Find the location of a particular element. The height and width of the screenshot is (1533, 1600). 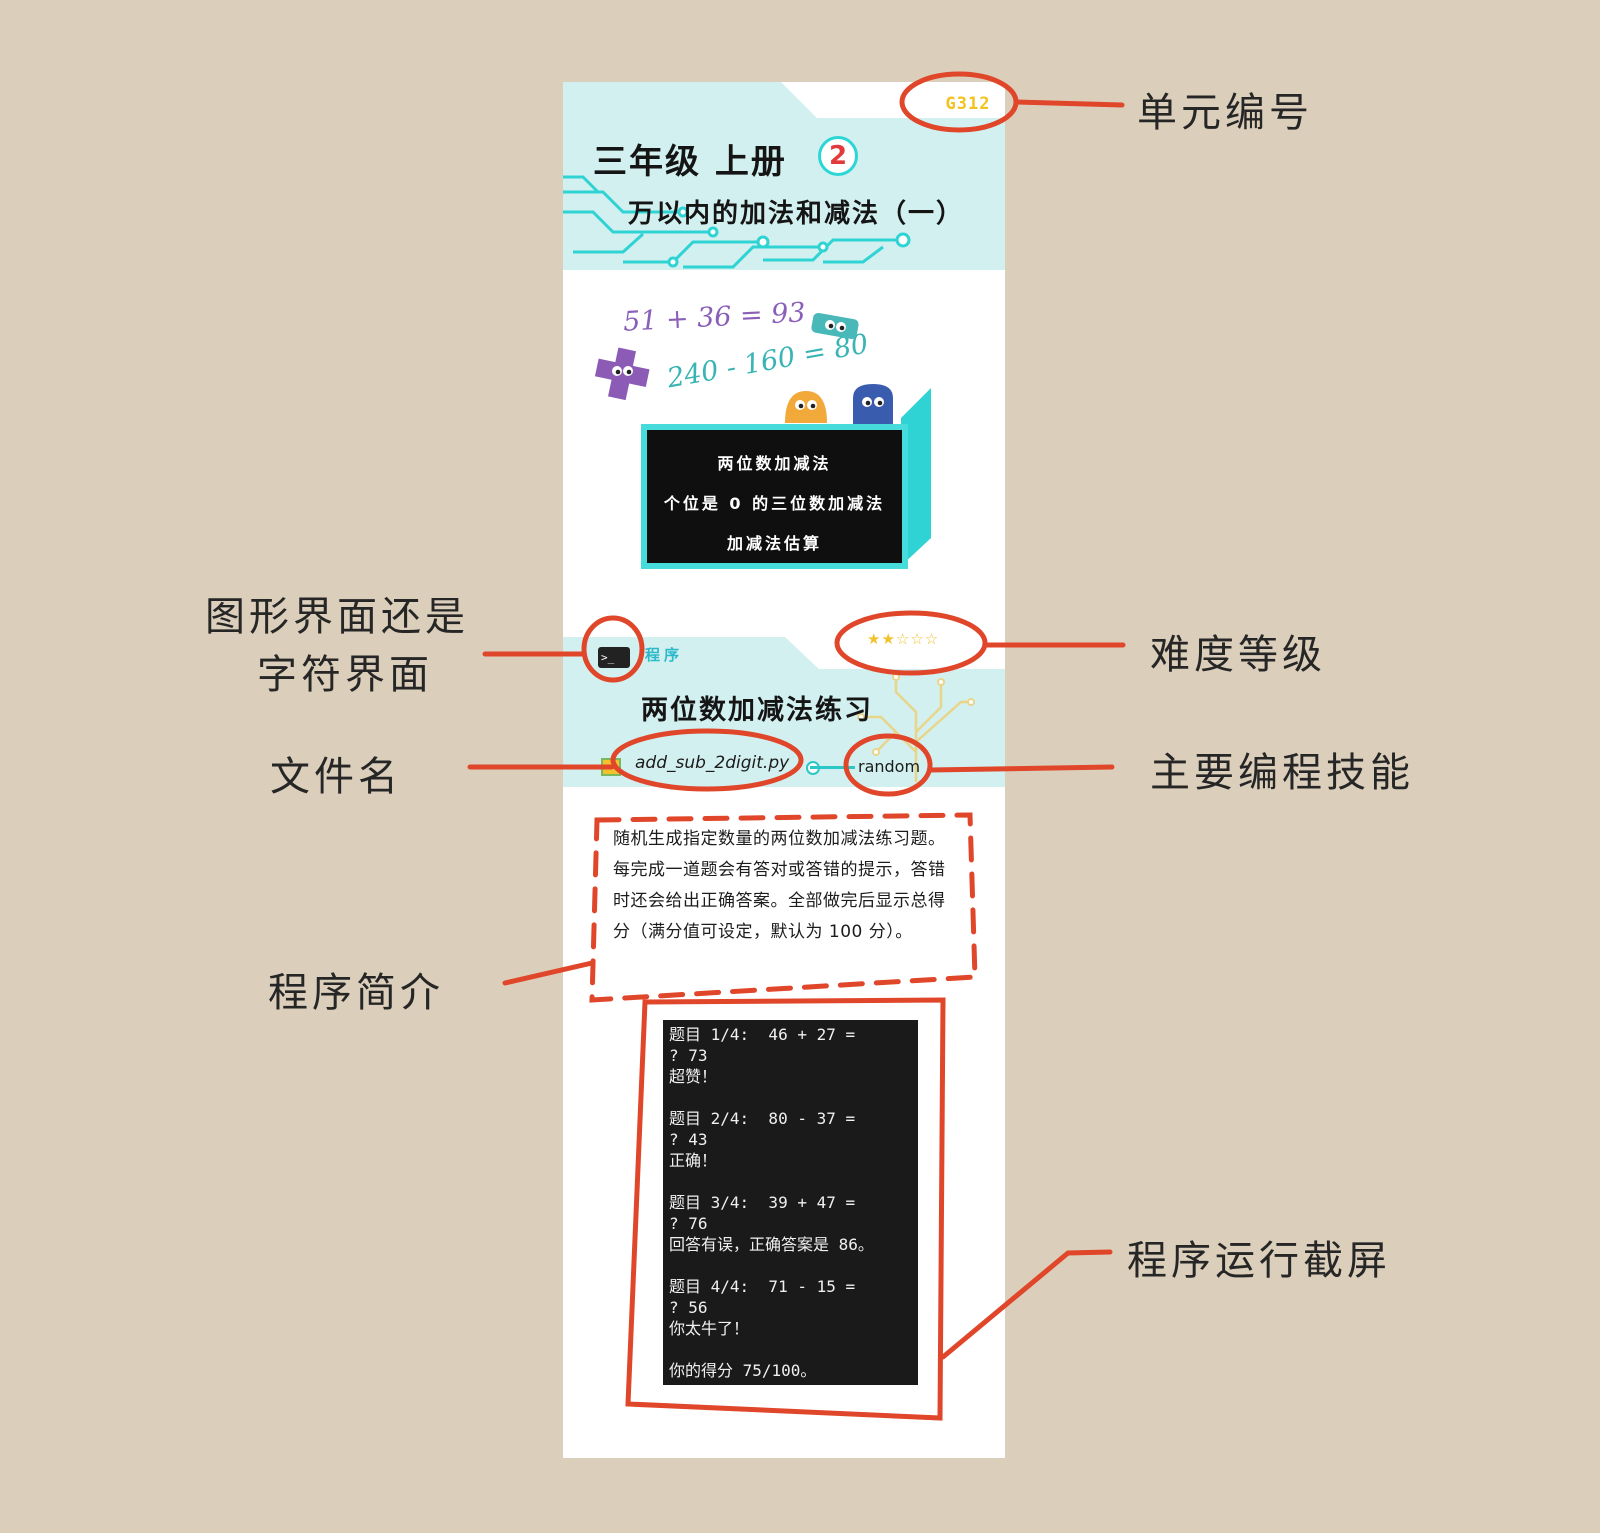

unit-code-leader is located at coordinates (1069, 103).